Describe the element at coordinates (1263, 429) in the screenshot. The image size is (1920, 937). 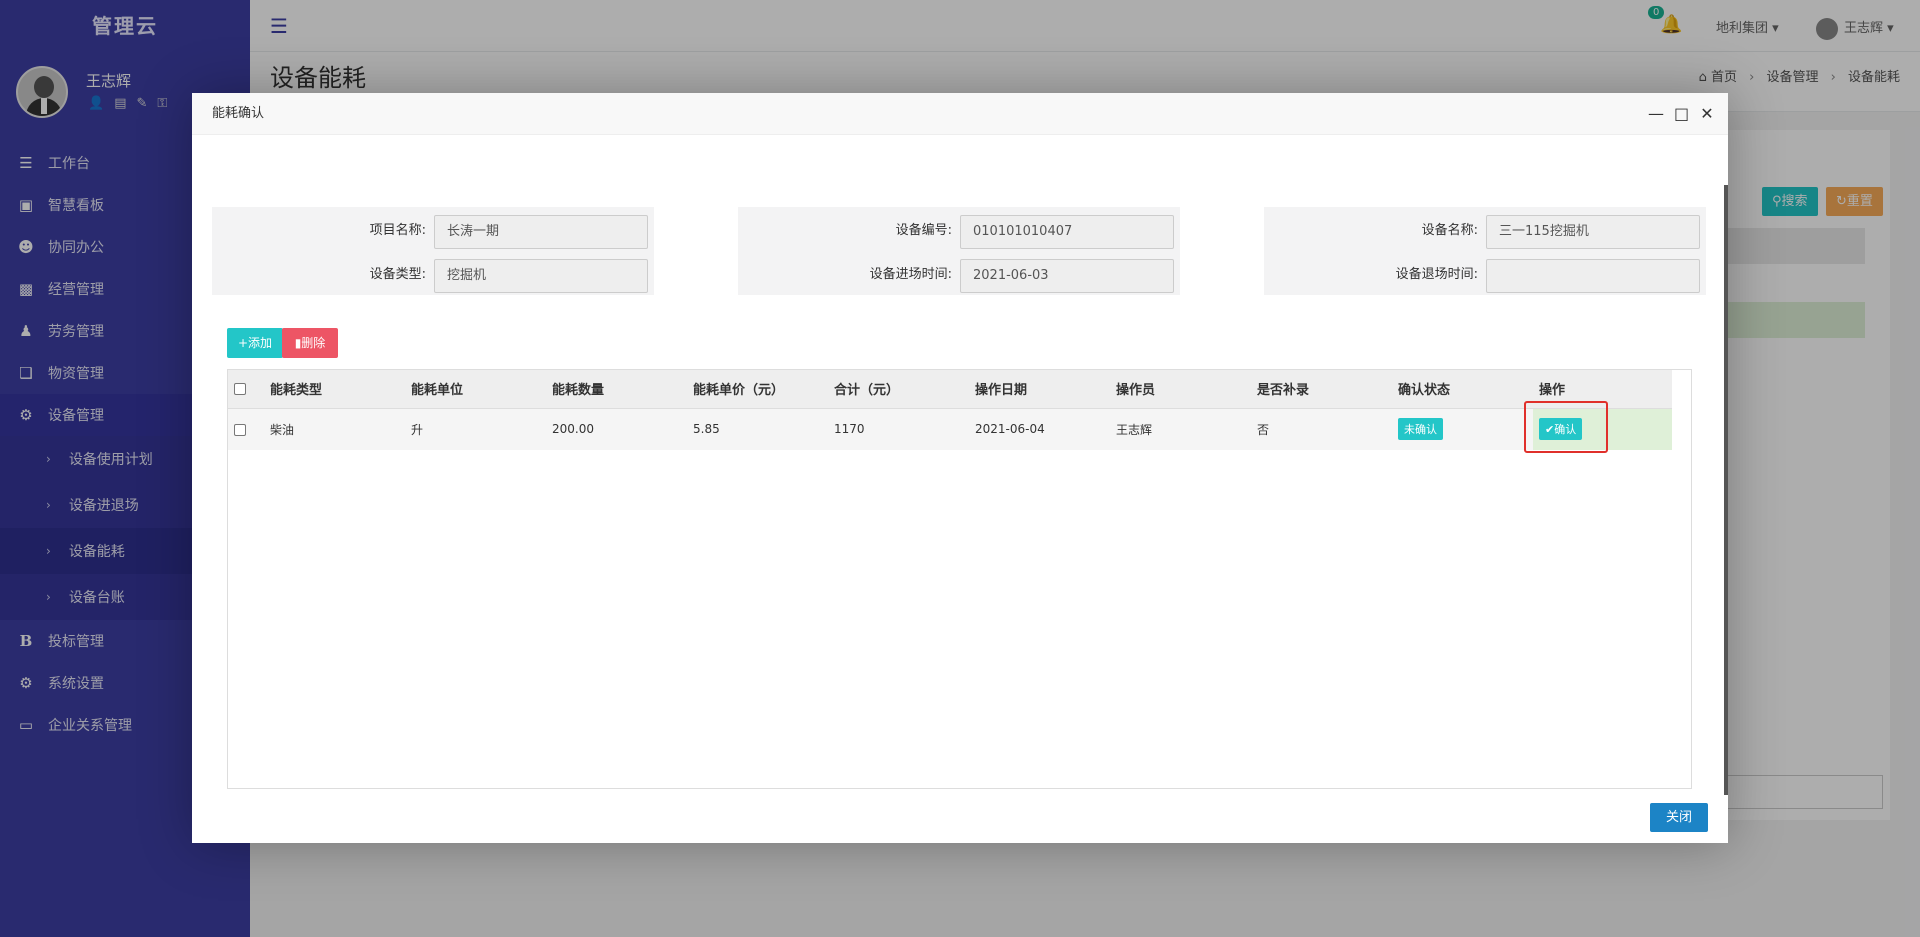
I see `cell-supplement: 否` at that location.